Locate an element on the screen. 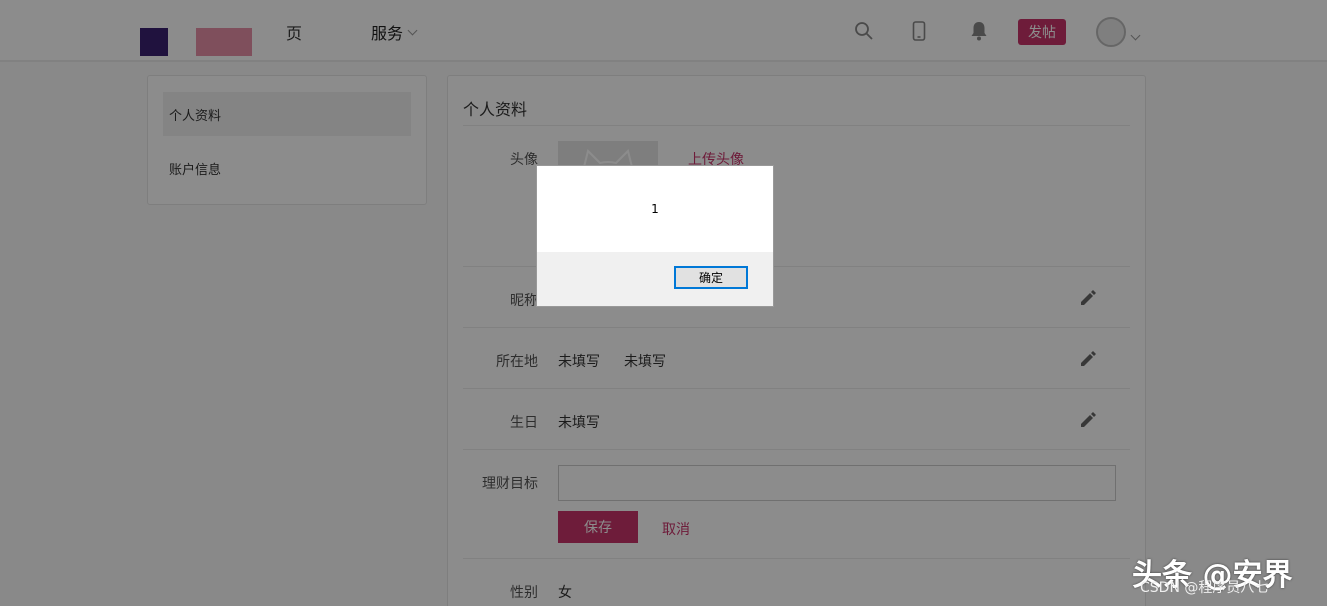  alert-dialog-body: 1 is located at coordinates (655, 209).